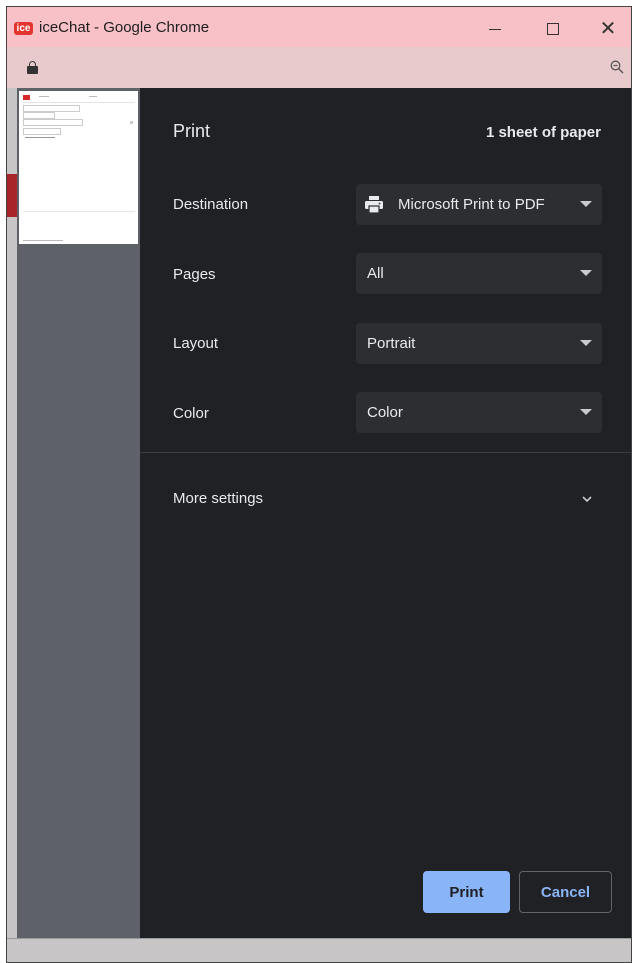 The image size is (632, 963). Describe the element at coordinates (466, 892) in the screenshot. I see `print-button: Print` at that location.